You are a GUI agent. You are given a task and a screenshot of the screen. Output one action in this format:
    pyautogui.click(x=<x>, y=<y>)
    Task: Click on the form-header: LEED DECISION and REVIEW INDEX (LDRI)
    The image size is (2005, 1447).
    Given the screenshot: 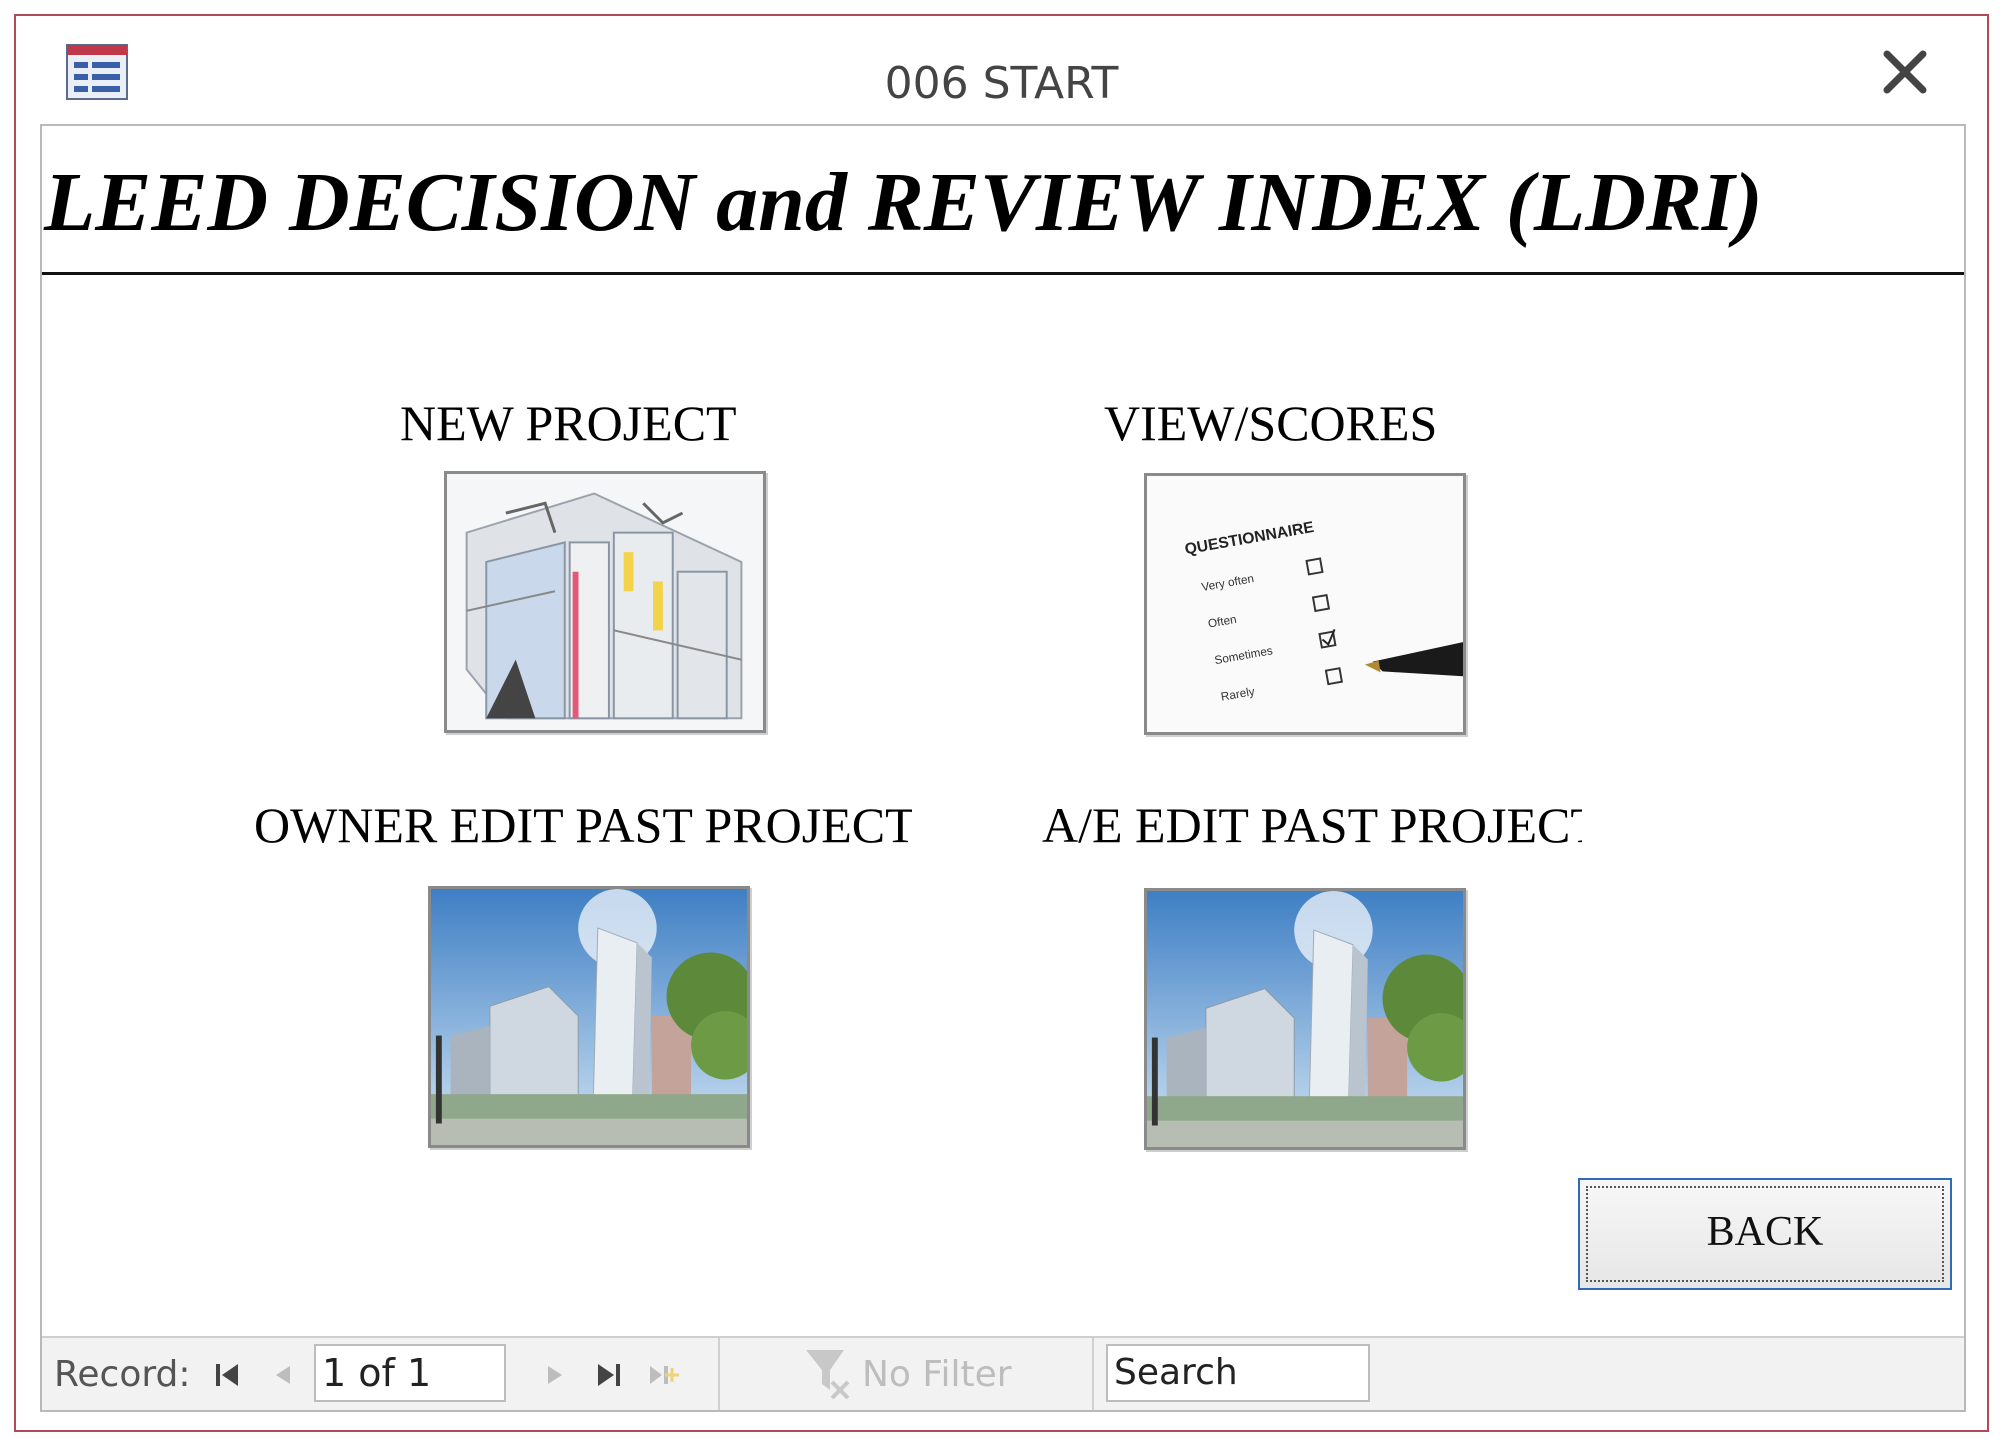 What is the action you would take?
    pyautogui.click(x=1003, y=200)
    